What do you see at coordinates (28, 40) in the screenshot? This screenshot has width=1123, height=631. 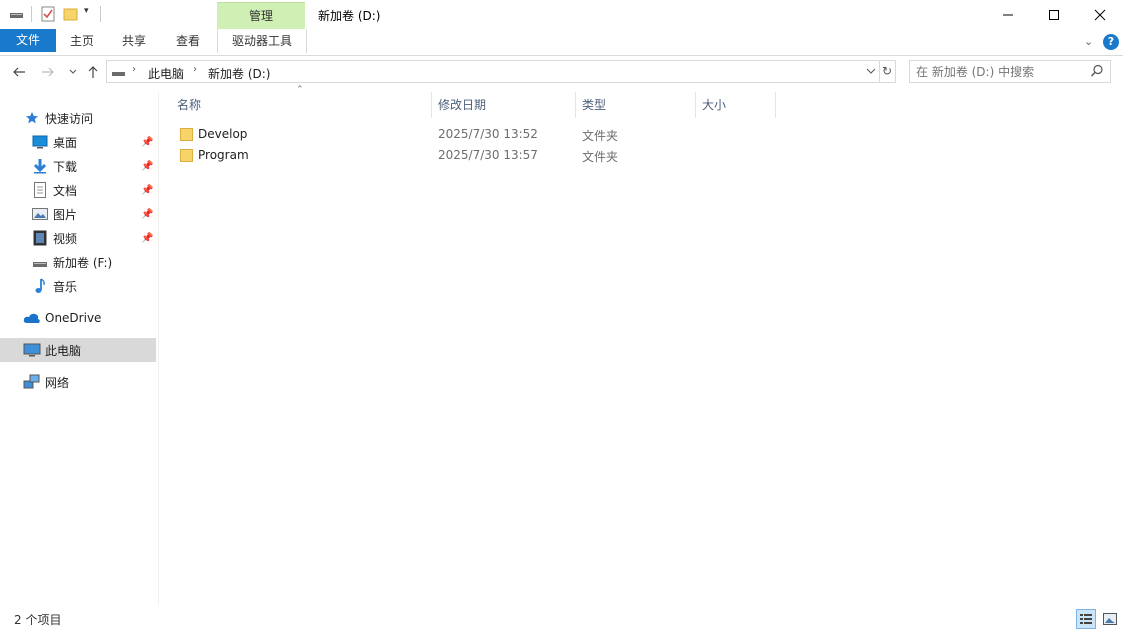 I see `tab-file: 文件` at bounding box center [28, 40].